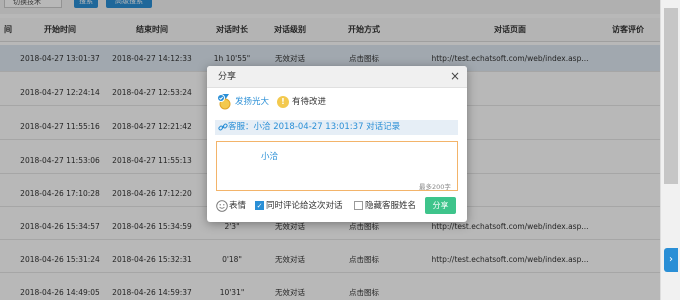 This screenshot has height=300, width=680. What do you see at coordinates (223, 127) in the screenshot?
I see `link-icon` at bounding box center [223, 127].